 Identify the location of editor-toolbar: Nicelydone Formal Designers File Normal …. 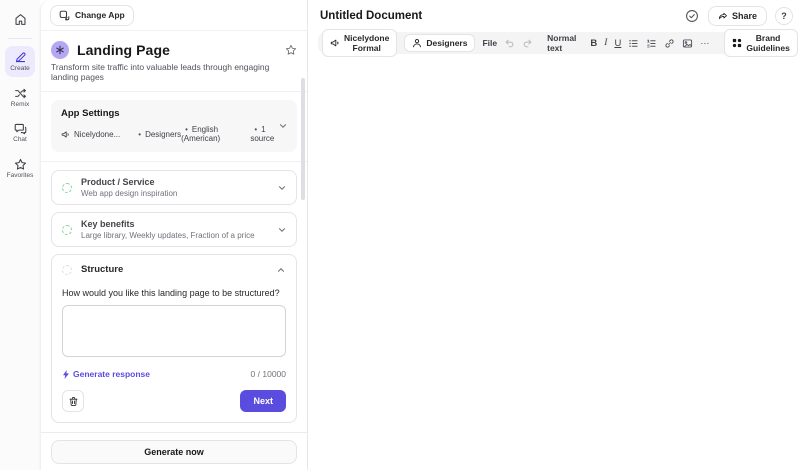
(558, 43).